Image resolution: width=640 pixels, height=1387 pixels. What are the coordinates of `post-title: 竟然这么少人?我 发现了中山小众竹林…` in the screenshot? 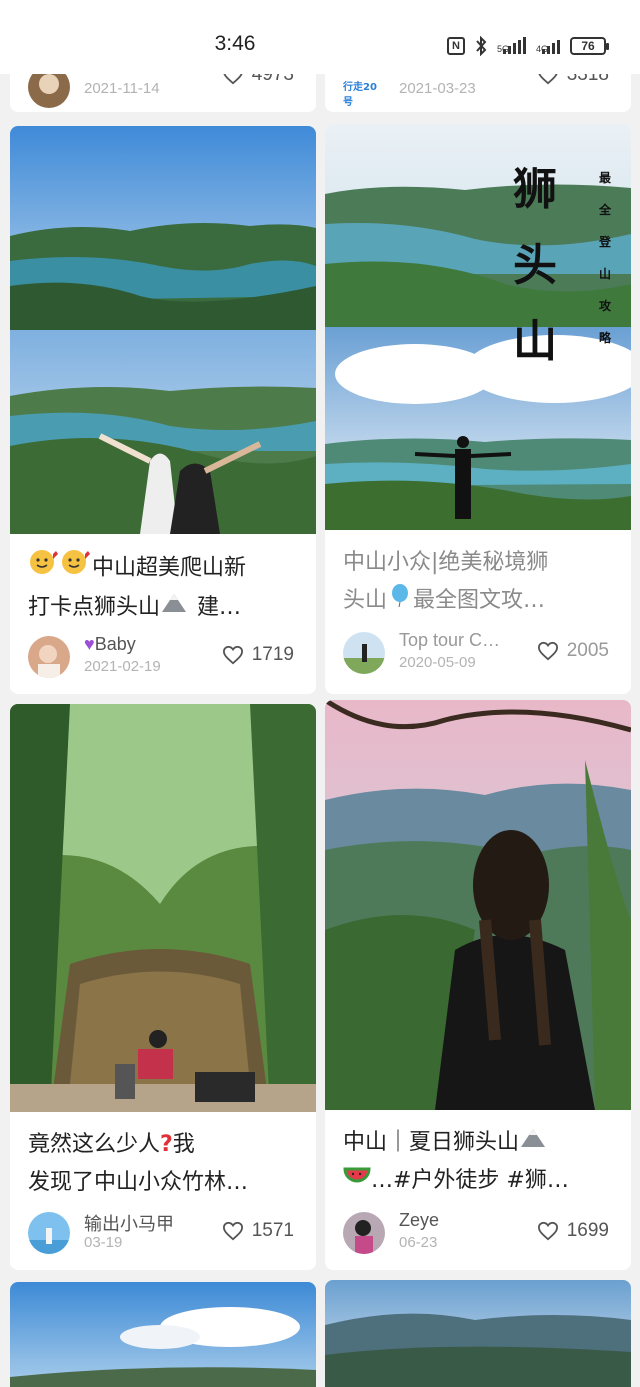 It's located at (165, 1164).